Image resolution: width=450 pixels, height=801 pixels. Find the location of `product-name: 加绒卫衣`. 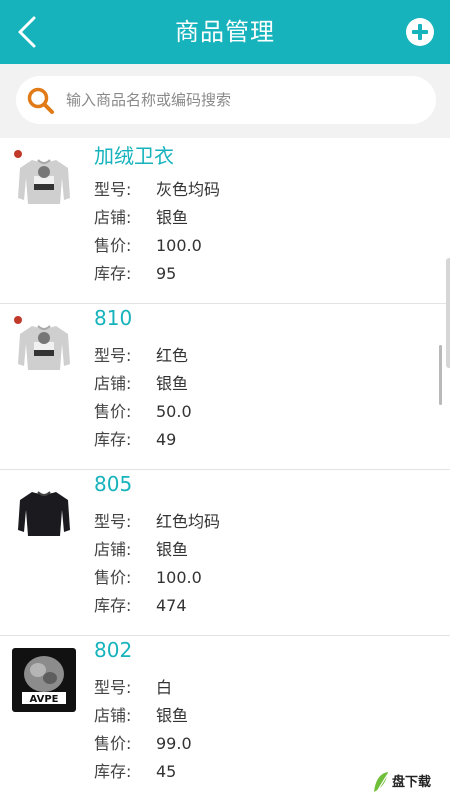

product-name: 加绒卫衣 is located at coordinates (134, 154).